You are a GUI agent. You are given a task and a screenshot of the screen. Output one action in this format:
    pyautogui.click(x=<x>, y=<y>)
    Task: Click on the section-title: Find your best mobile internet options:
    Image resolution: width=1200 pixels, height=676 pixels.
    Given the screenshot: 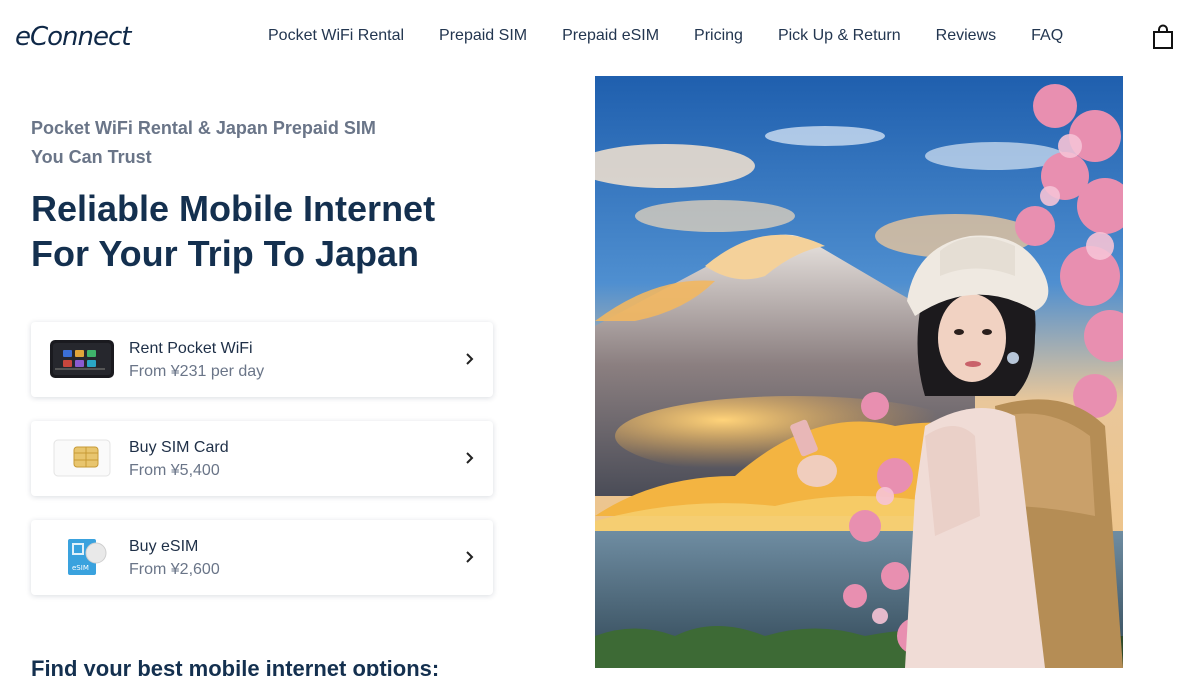 What is the action you would take?
    pyautogui.click(x=235, y=666)
    